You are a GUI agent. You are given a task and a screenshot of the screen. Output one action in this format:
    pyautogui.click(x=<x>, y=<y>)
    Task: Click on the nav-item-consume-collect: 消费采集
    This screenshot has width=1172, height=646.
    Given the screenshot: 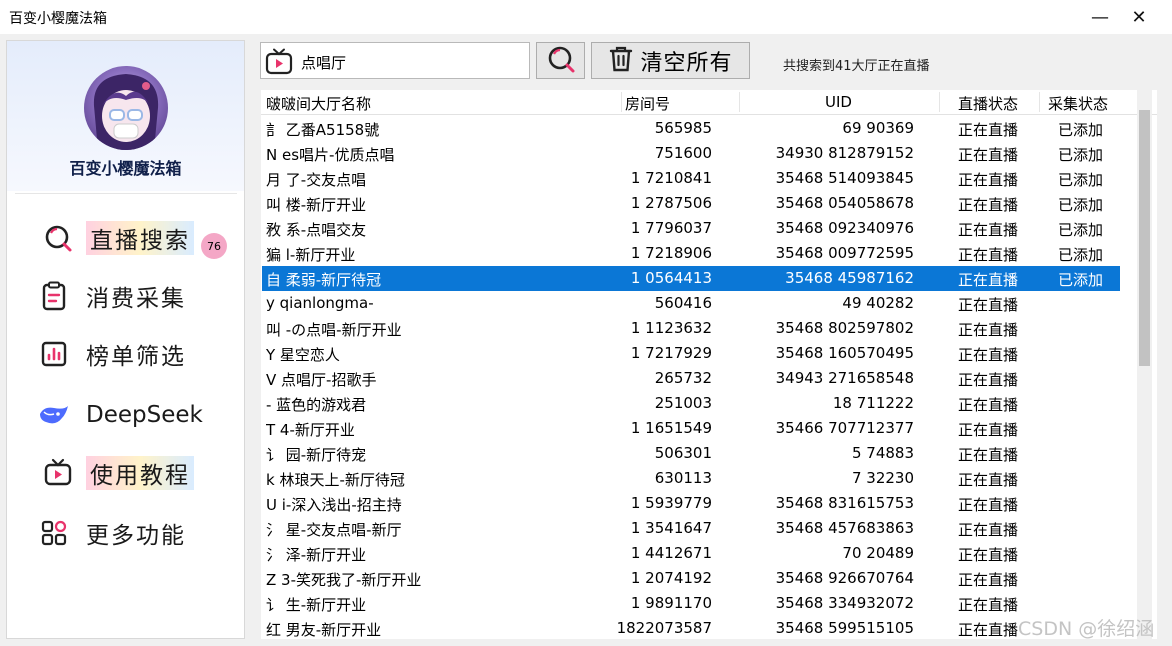 What is the action you would take?
    pyautogui.click(x=131, y=296)
    